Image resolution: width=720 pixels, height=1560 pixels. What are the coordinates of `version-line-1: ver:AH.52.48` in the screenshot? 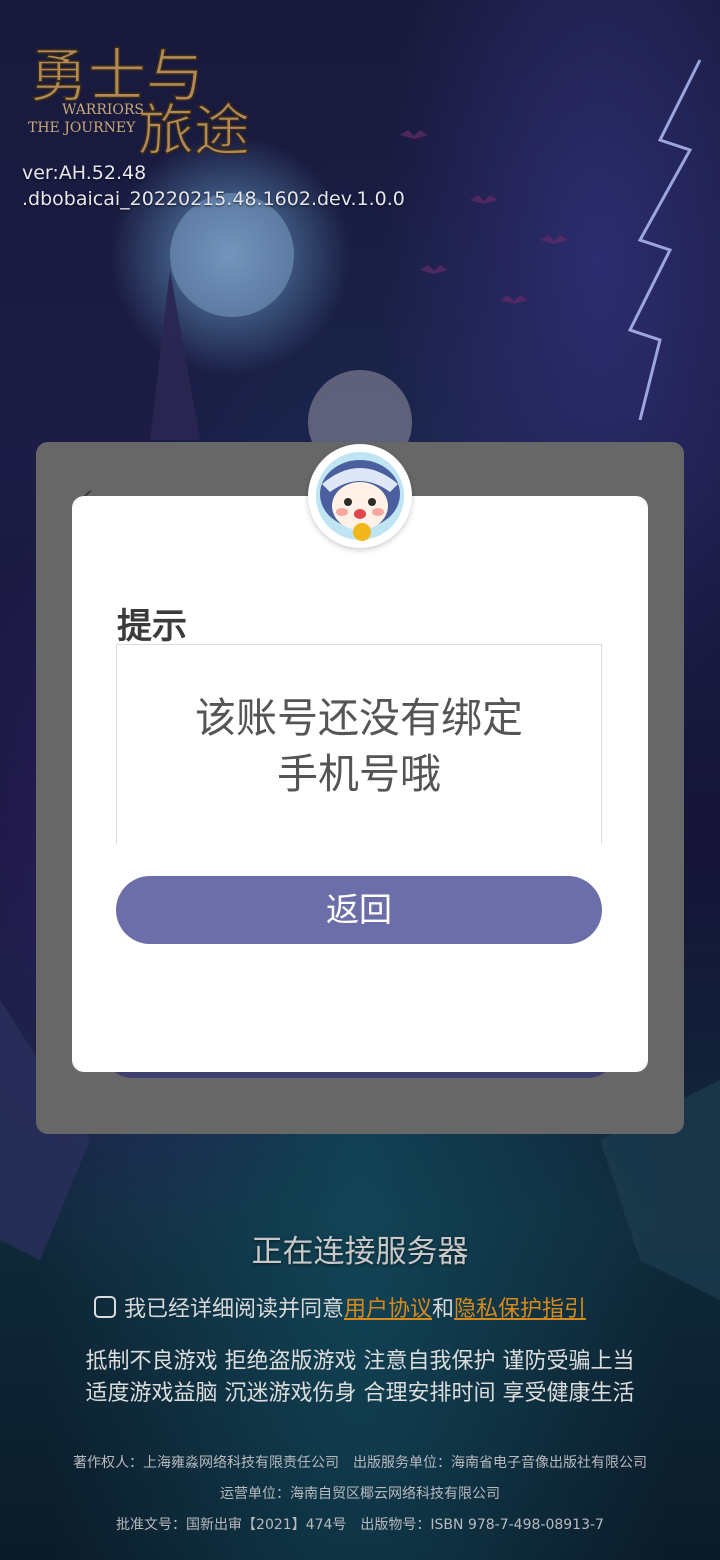 It's located at (84, 173).